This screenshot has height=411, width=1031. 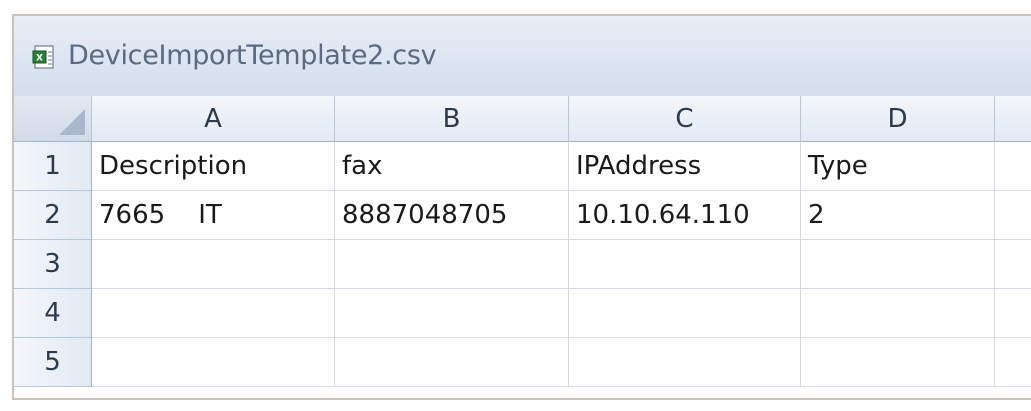 I want to click on table-row: 5, so click(x=522, y=362).